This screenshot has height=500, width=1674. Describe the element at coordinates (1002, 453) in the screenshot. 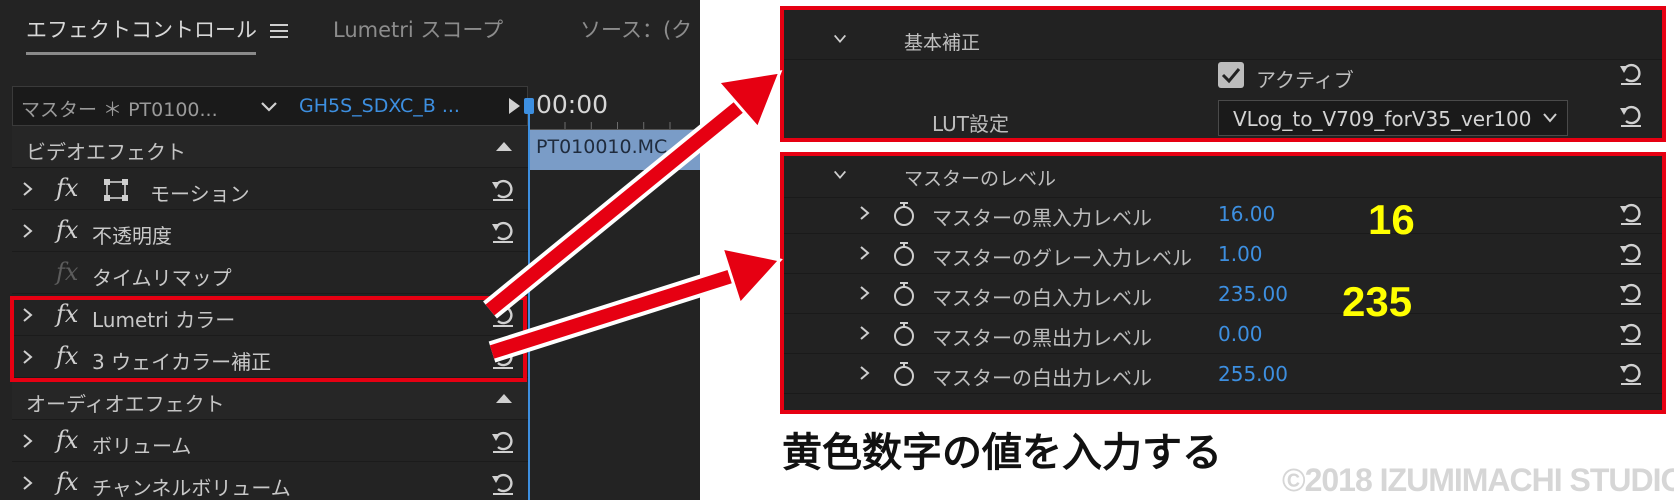

I see `instruction-caption: 黄色数字の値を入力する` at that location.